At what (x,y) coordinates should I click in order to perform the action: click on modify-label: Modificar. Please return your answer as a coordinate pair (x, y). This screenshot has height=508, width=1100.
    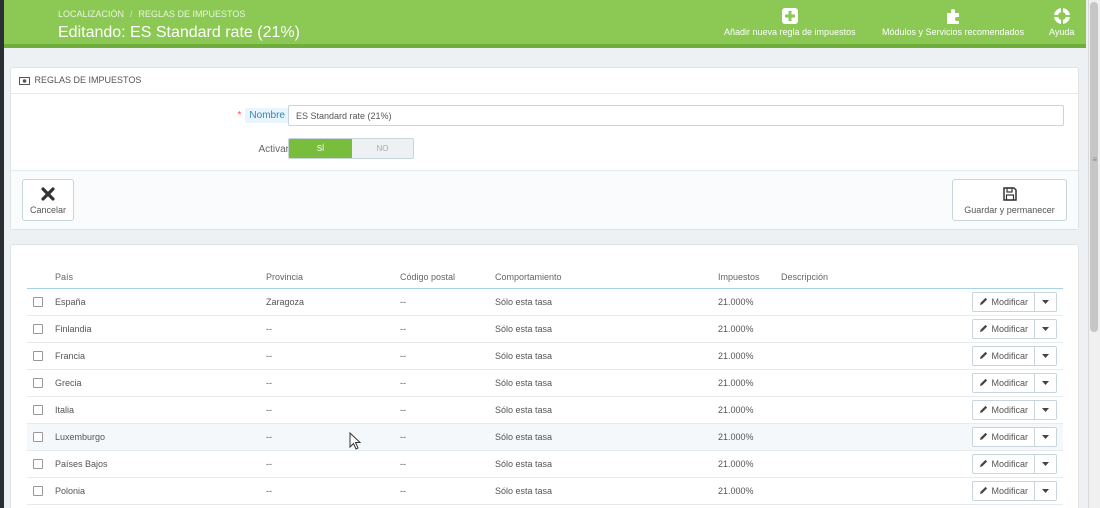
    Looking at the image, I should click on (1009, 301).